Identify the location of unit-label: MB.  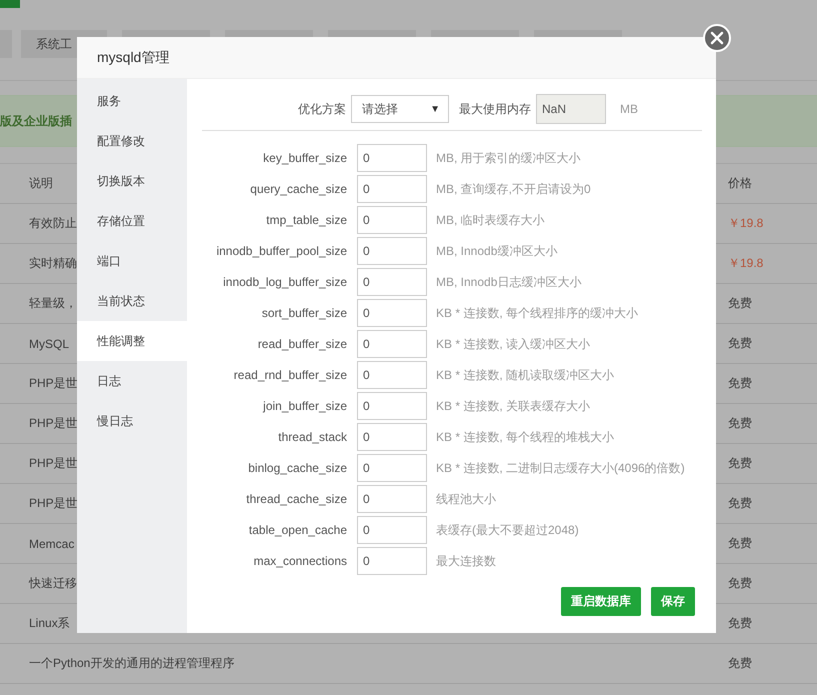
(629, 109).